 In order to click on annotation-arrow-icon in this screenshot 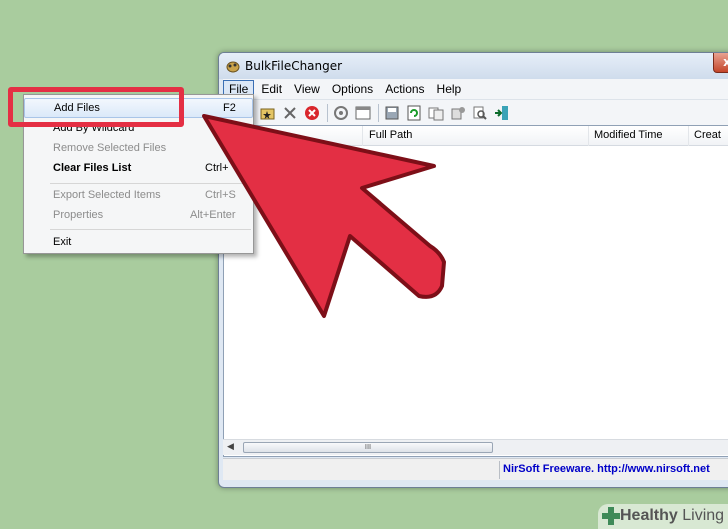, I will do `click(324, 216)`.